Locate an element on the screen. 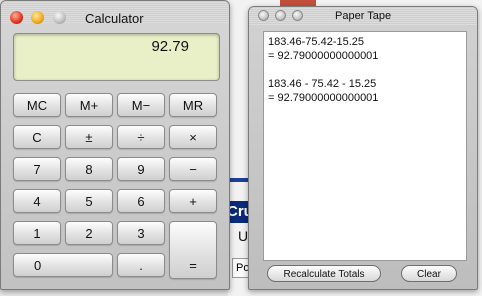 The width and height of the screenshot is (482, 296). digit-5-button: 5 is located at coordinates (89, 201).